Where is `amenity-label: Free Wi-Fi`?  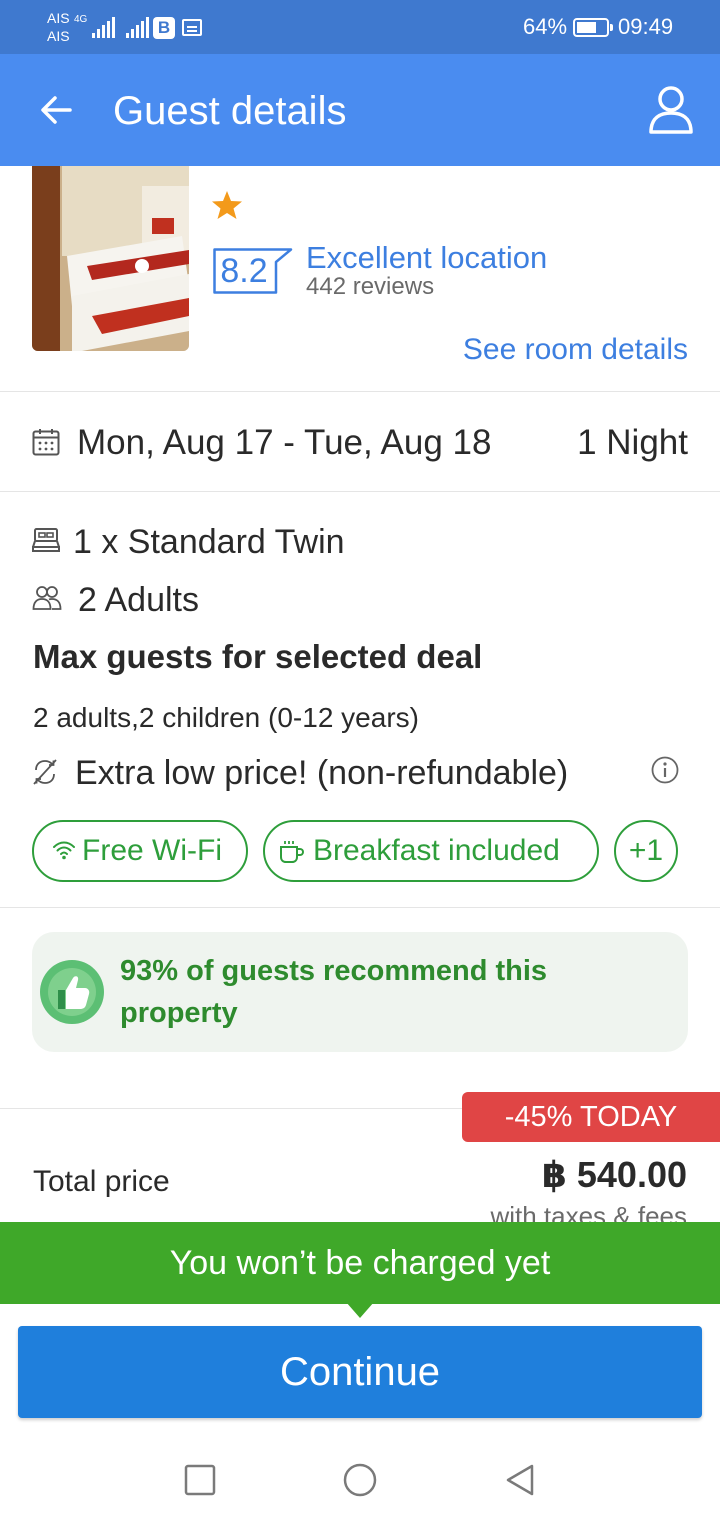 amenity-label: Free Wi-Fi is located at coordinates (152, 850).